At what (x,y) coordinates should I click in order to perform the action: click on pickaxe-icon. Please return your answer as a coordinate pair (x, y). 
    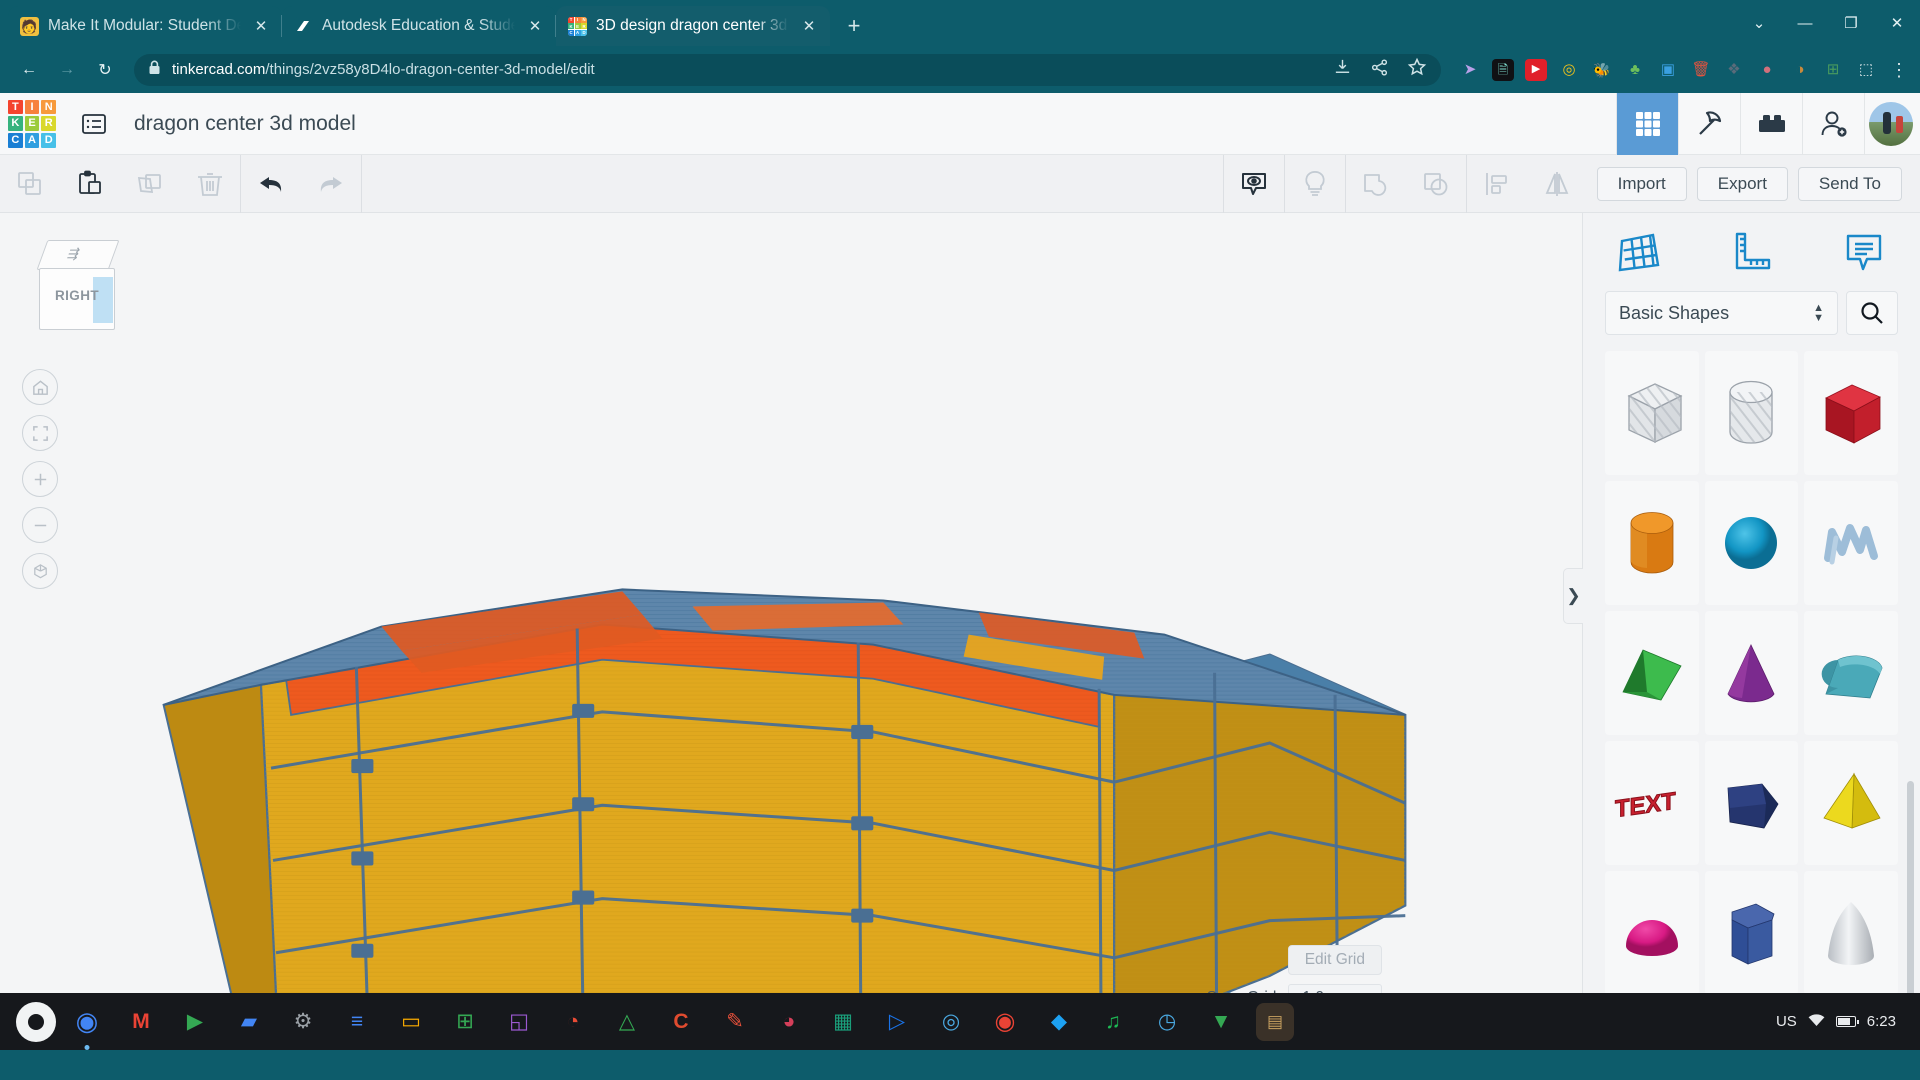
    Looking at the image, I should click on (1709, 123).